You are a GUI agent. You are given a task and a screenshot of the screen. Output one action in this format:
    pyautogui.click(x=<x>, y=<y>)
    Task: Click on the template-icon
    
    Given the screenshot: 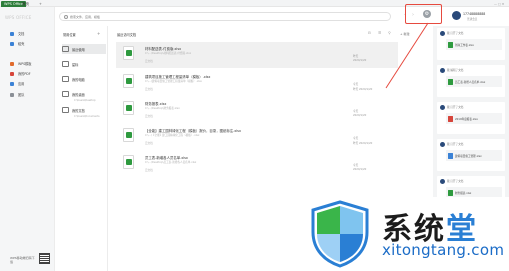 What is the action you would take?
    pyautogui.click(x=12, y=63)
    